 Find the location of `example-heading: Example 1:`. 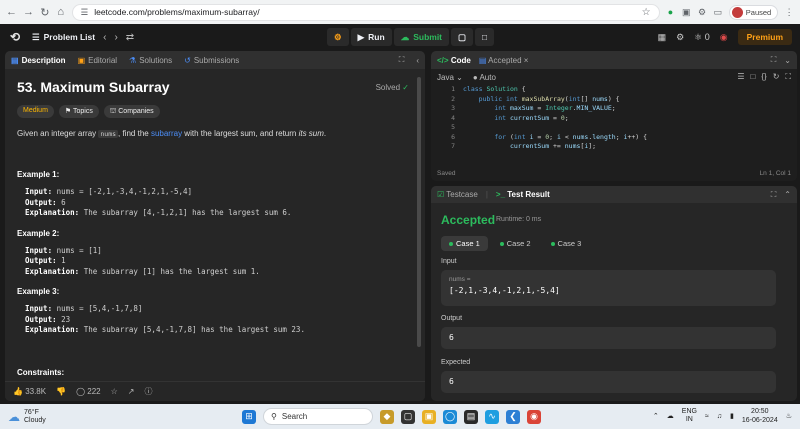

example-heading: Example 1: is located at coordinates (38, 174).